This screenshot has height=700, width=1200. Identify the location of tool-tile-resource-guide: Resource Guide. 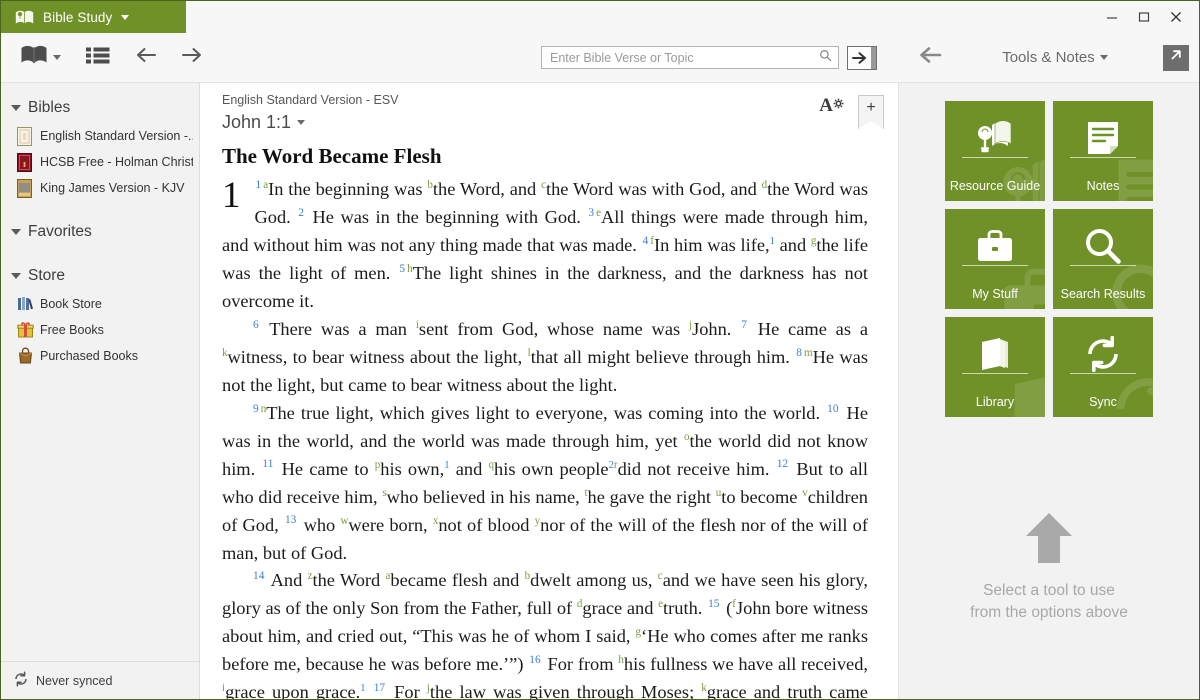
(995, 151).